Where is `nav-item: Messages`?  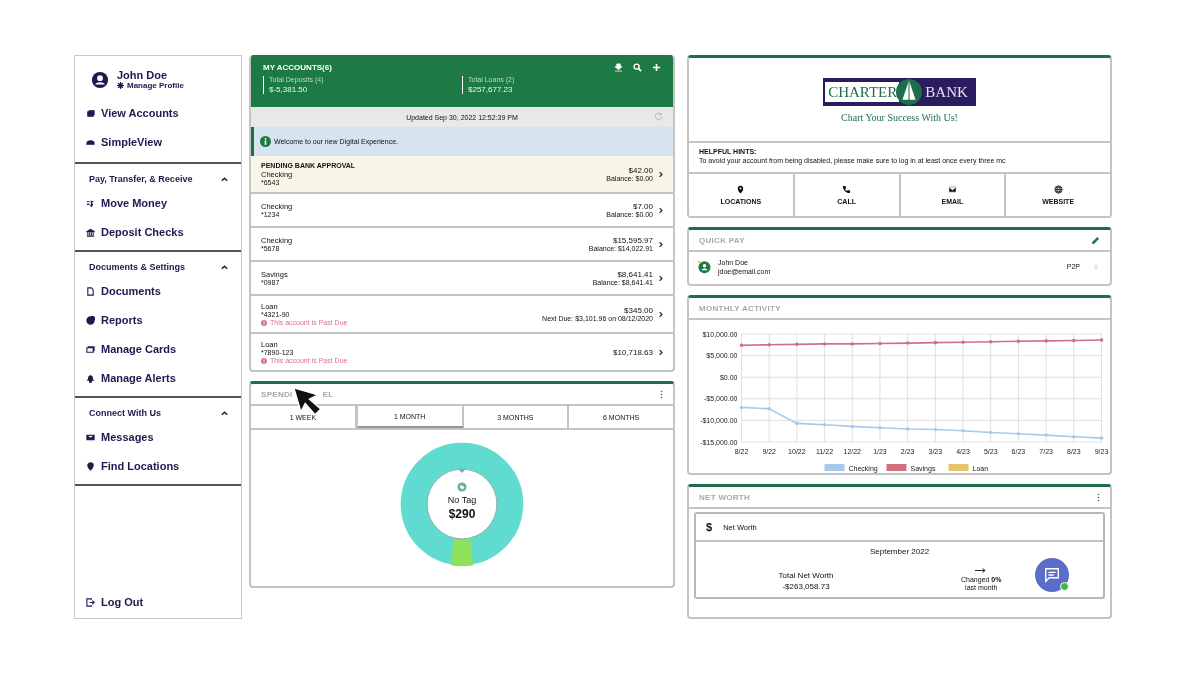
nav-item: Messages is located at coordinates (158, 436).